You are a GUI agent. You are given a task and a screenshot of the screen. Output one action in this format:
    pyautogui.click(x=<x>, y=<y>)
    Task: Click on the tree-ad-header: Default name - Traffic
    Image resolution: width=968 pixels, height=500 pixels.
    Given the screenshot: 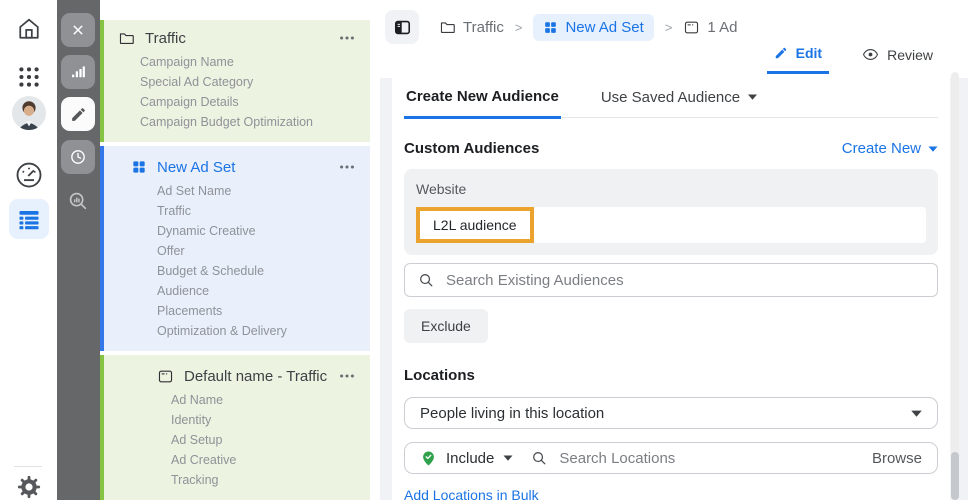 What is the action you would take?
    pyautogui.click(x=237, y=376)
    